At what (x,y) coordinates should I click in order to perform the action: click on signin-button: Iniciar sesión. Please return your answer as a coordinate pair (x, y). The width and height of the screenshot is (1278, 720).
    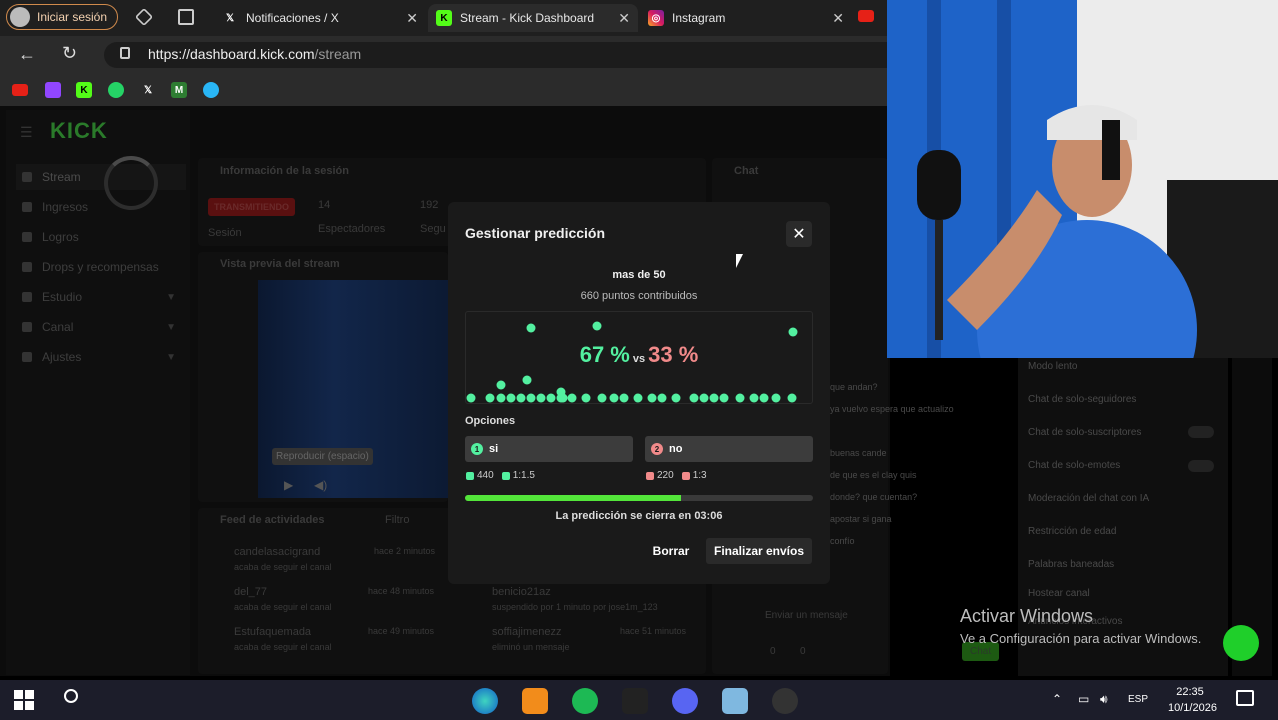
    Looking at the image, I should click on (62, 17).